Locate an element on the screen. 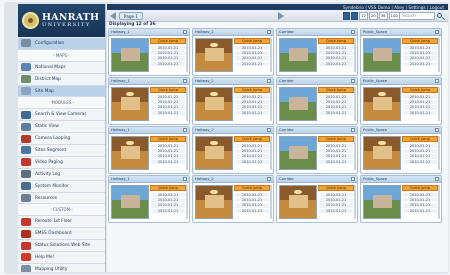 This screenshot has width=450, height=275. sidebar-item: Help Me! is located at coordinates (61, 258).